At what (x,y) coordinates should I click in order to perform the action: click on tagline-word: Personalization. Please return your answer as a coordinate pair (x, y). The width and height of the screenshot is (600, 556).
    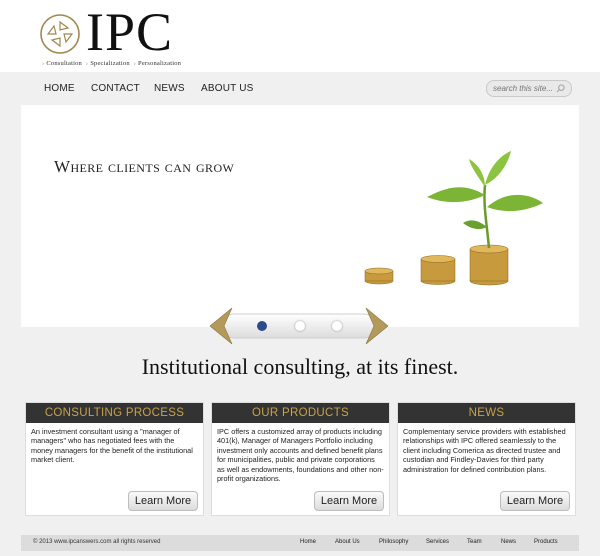
    Looking at the image, I should click on (160, 63).